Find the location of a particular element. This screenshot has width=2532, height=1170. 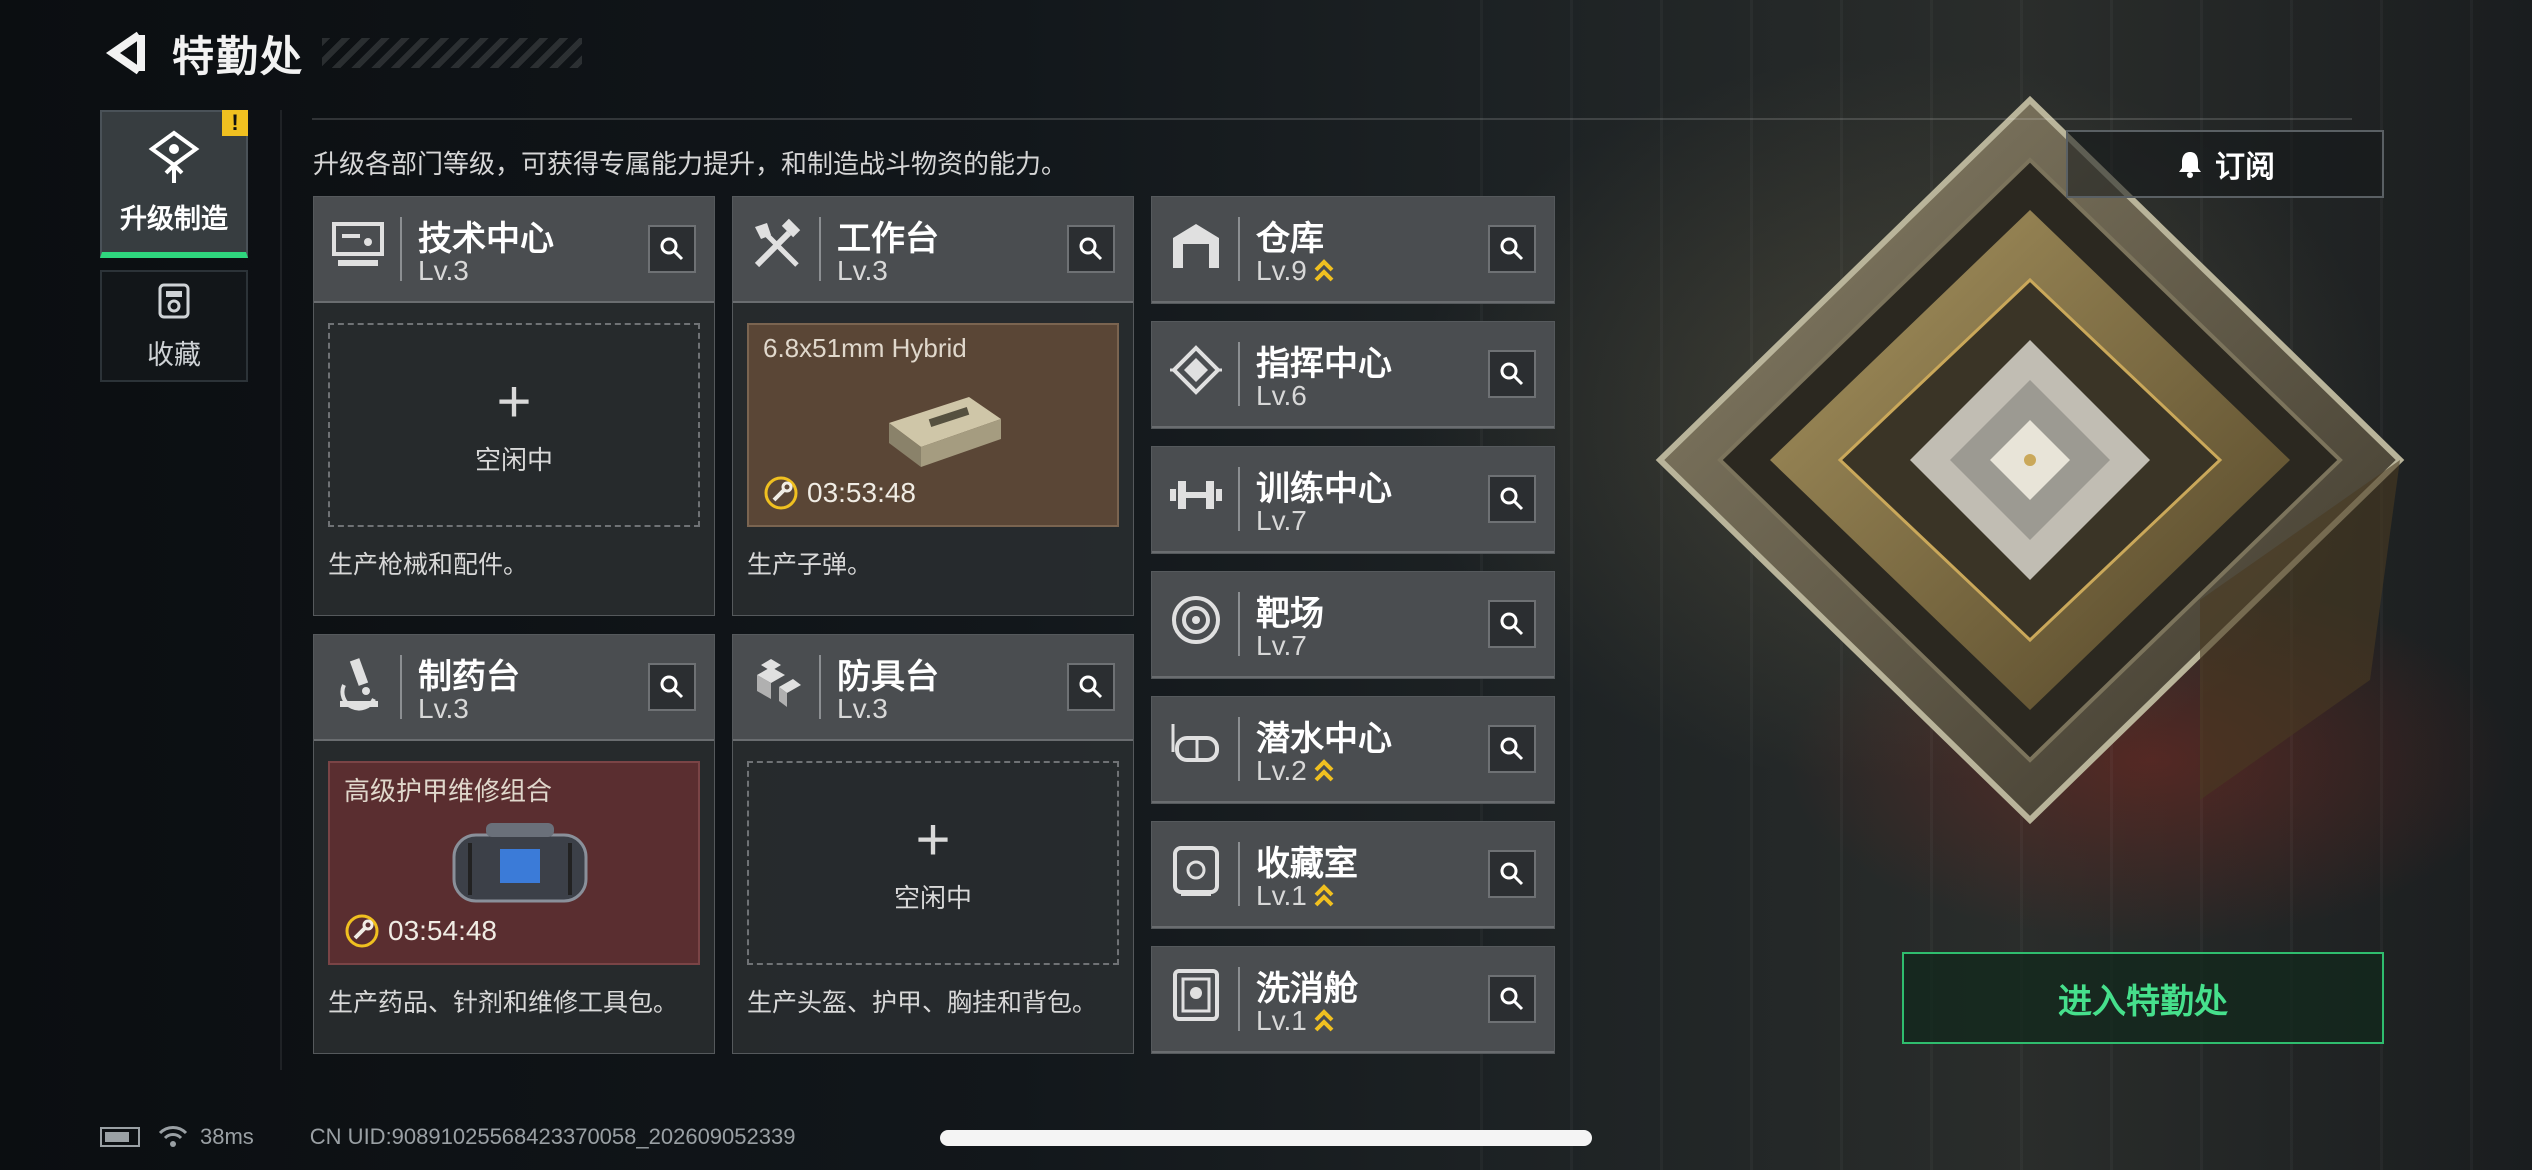

nav-divider is located at coordinates (281, 590).